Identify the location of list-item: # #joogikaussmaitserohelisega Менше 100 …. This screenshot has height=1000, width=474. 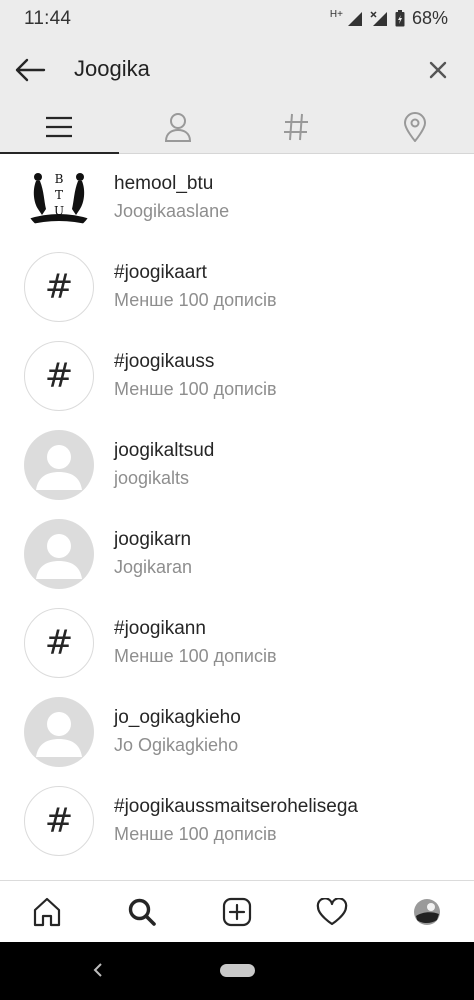
(237, 822).